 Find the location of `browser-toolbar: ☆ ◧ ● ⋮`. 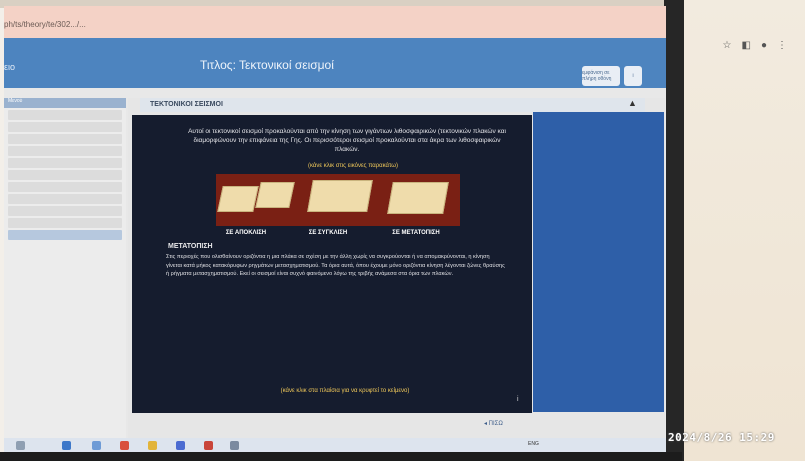

browser-toolbar: ☆ ◧ ● ⋮ is located at coordinates (755, 45).